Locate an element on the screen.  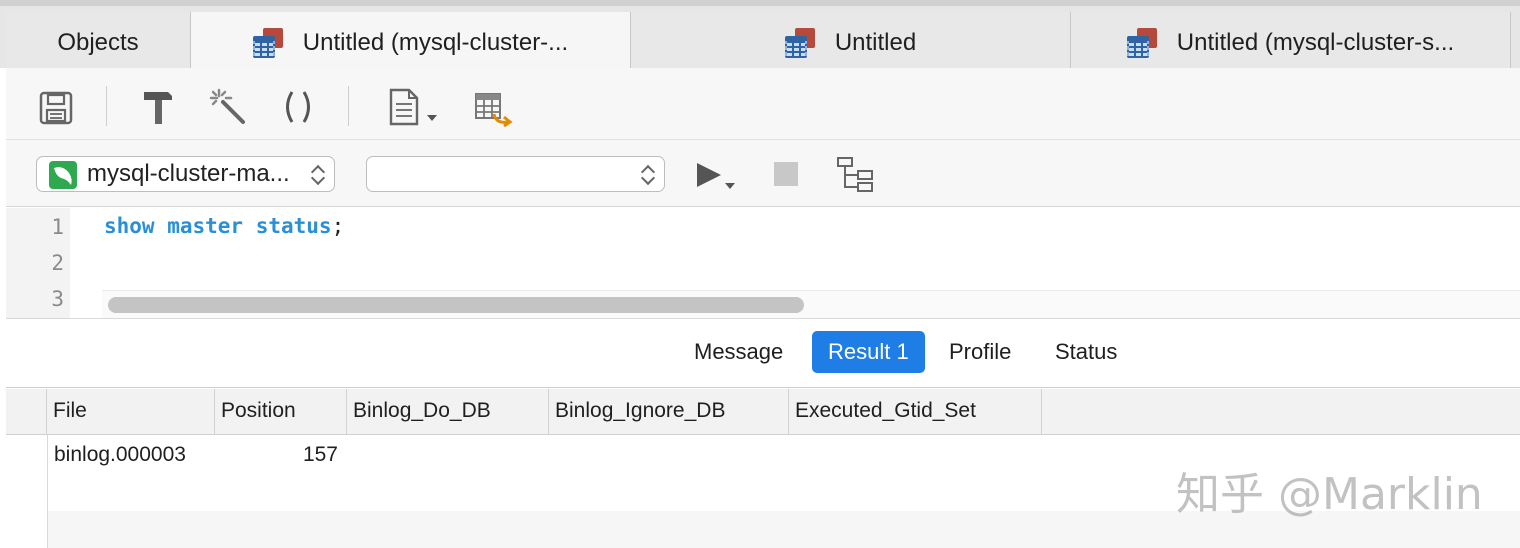
cell-position: 157 is located at coordinates (276, 455).